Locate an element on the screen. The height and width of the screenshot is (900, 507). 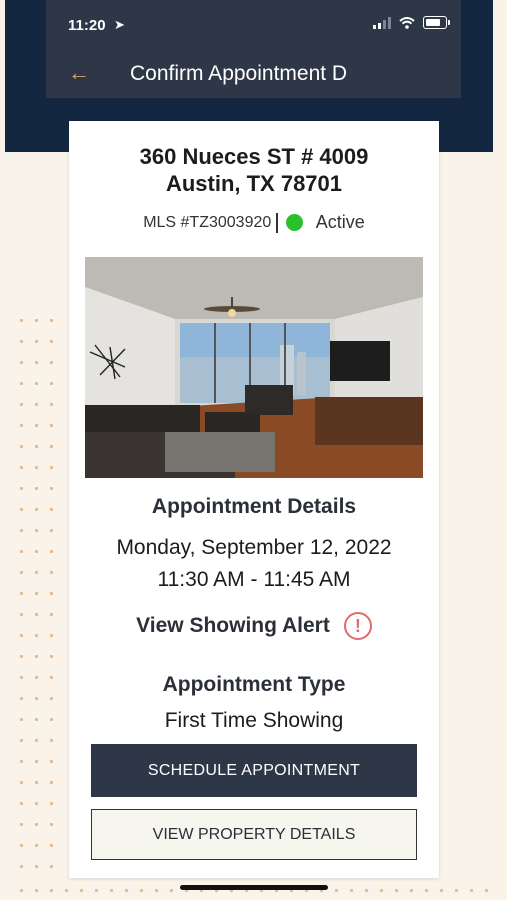
wifi-icon is located at coordinates (407, 22).